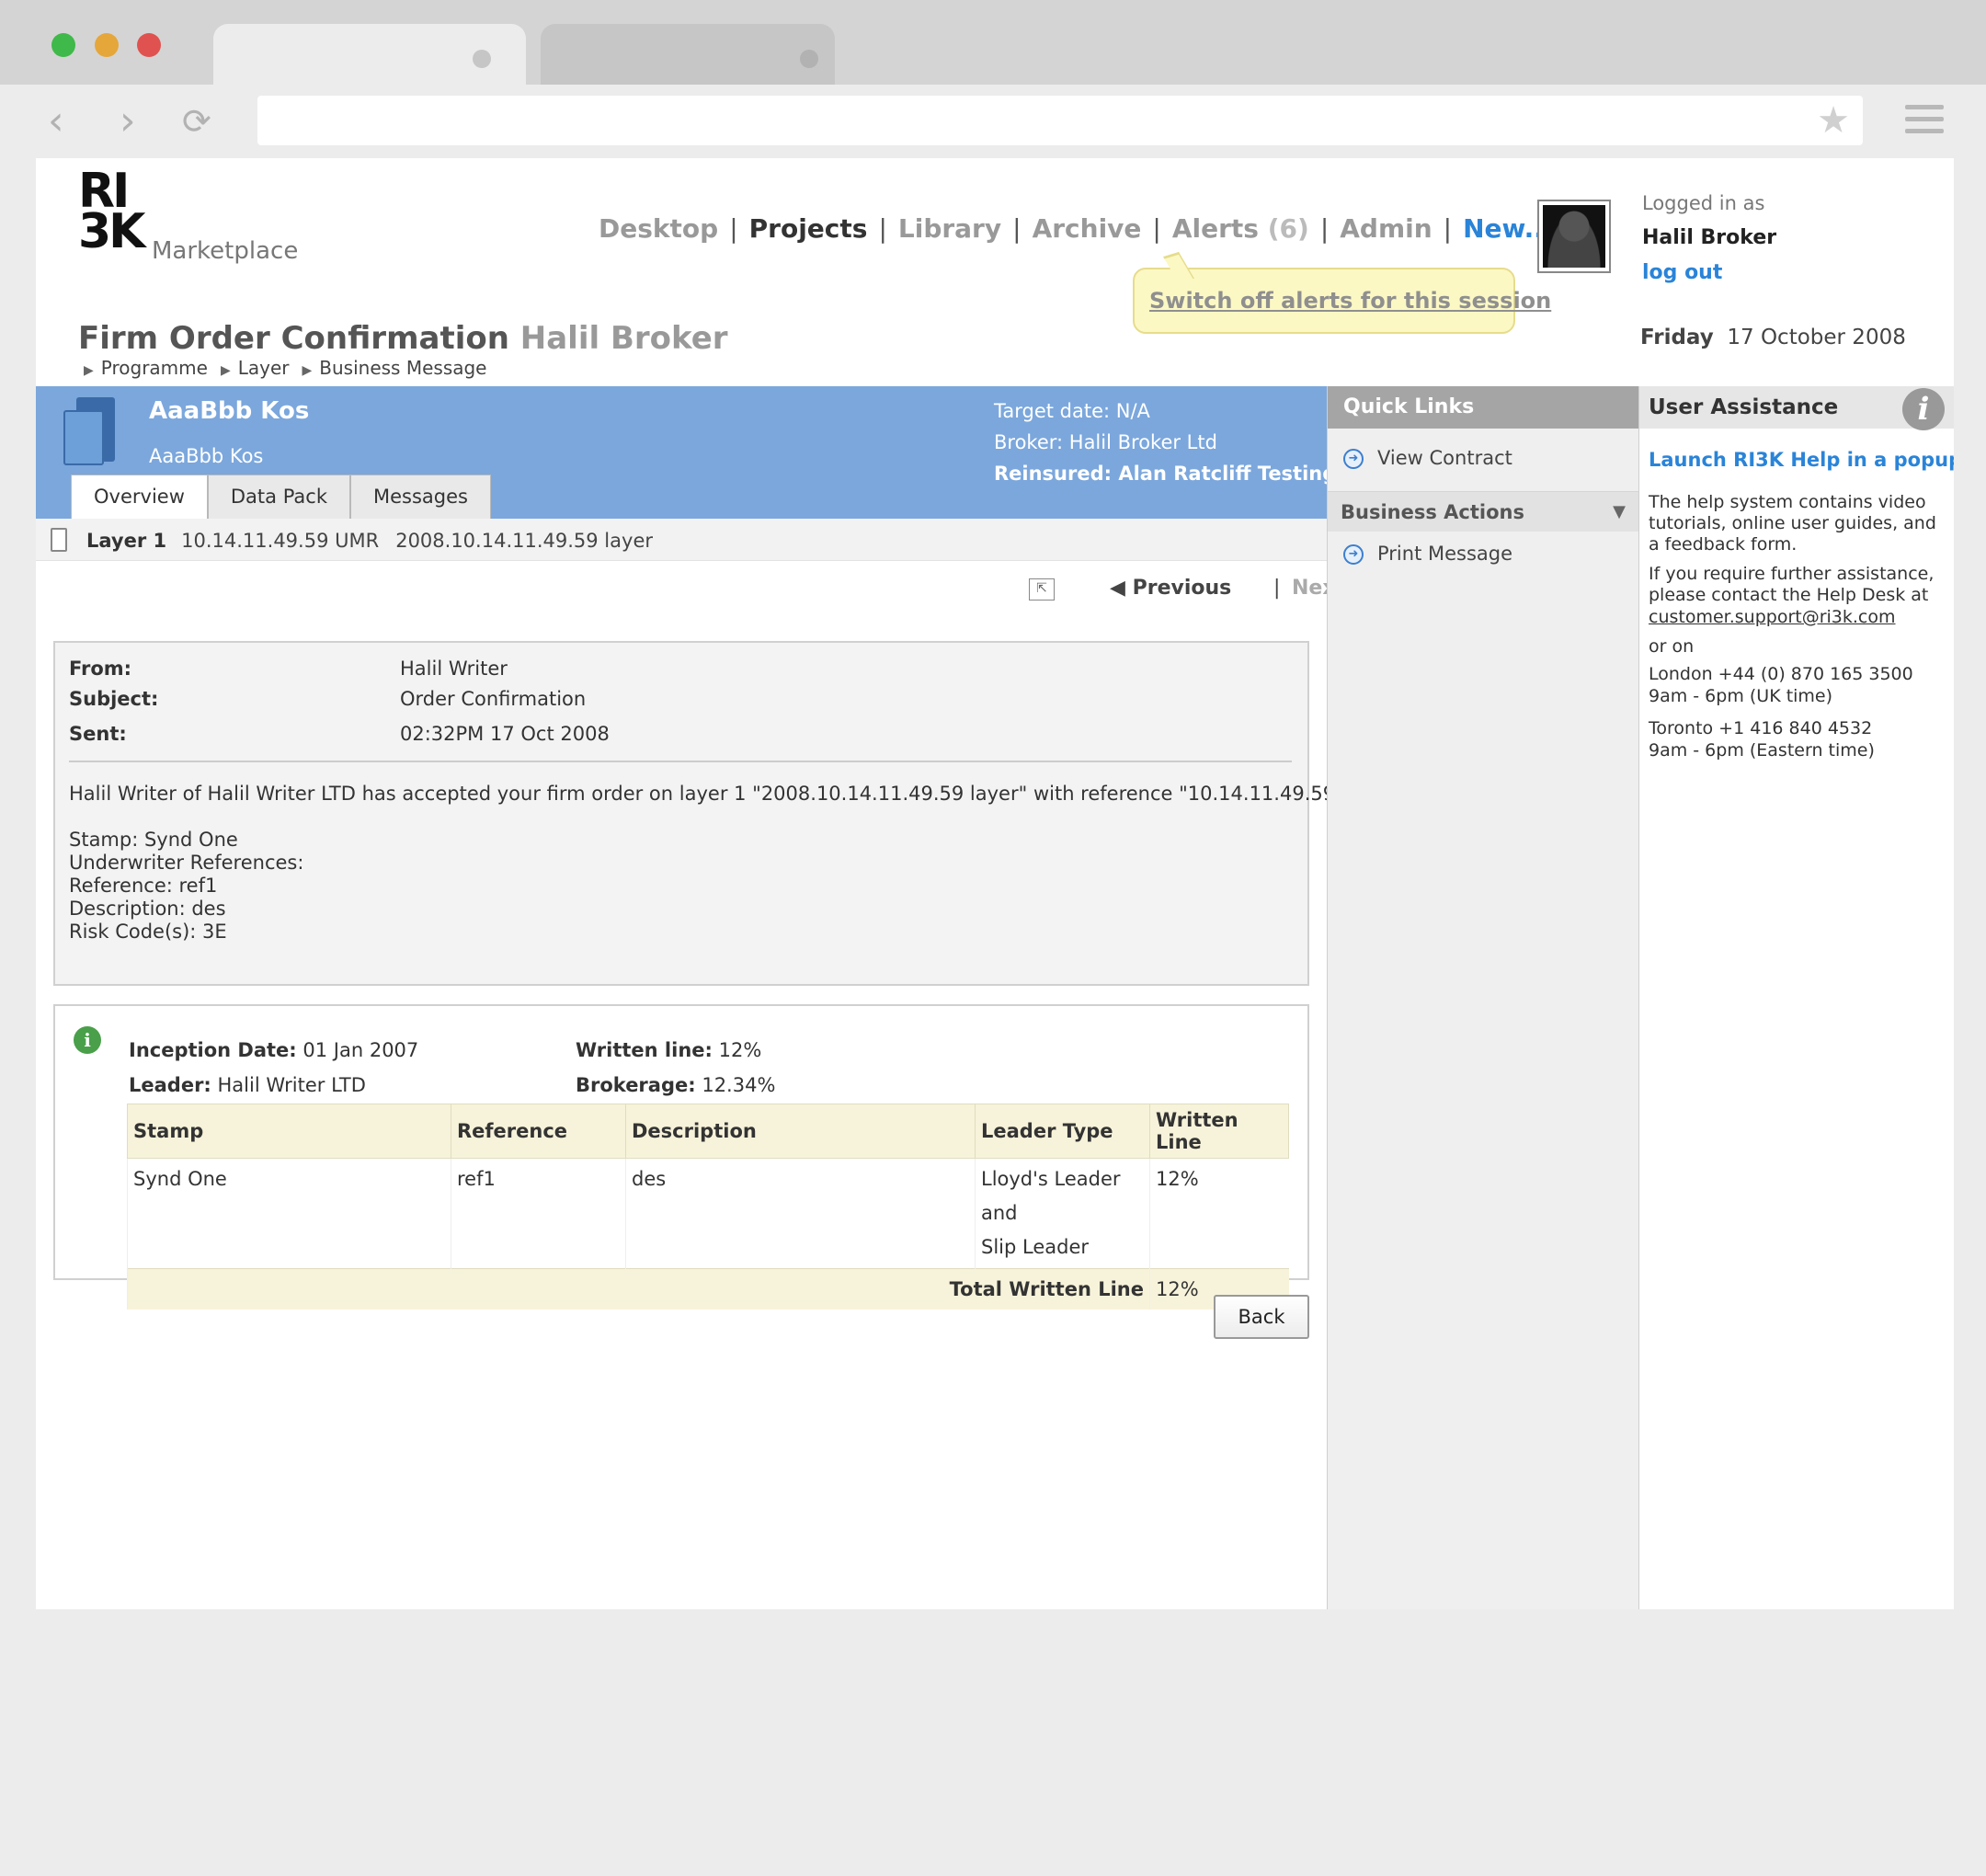 The image size is (1986, 1876). I want to click on view-contract-label: View Contract, so click(1444, 458).